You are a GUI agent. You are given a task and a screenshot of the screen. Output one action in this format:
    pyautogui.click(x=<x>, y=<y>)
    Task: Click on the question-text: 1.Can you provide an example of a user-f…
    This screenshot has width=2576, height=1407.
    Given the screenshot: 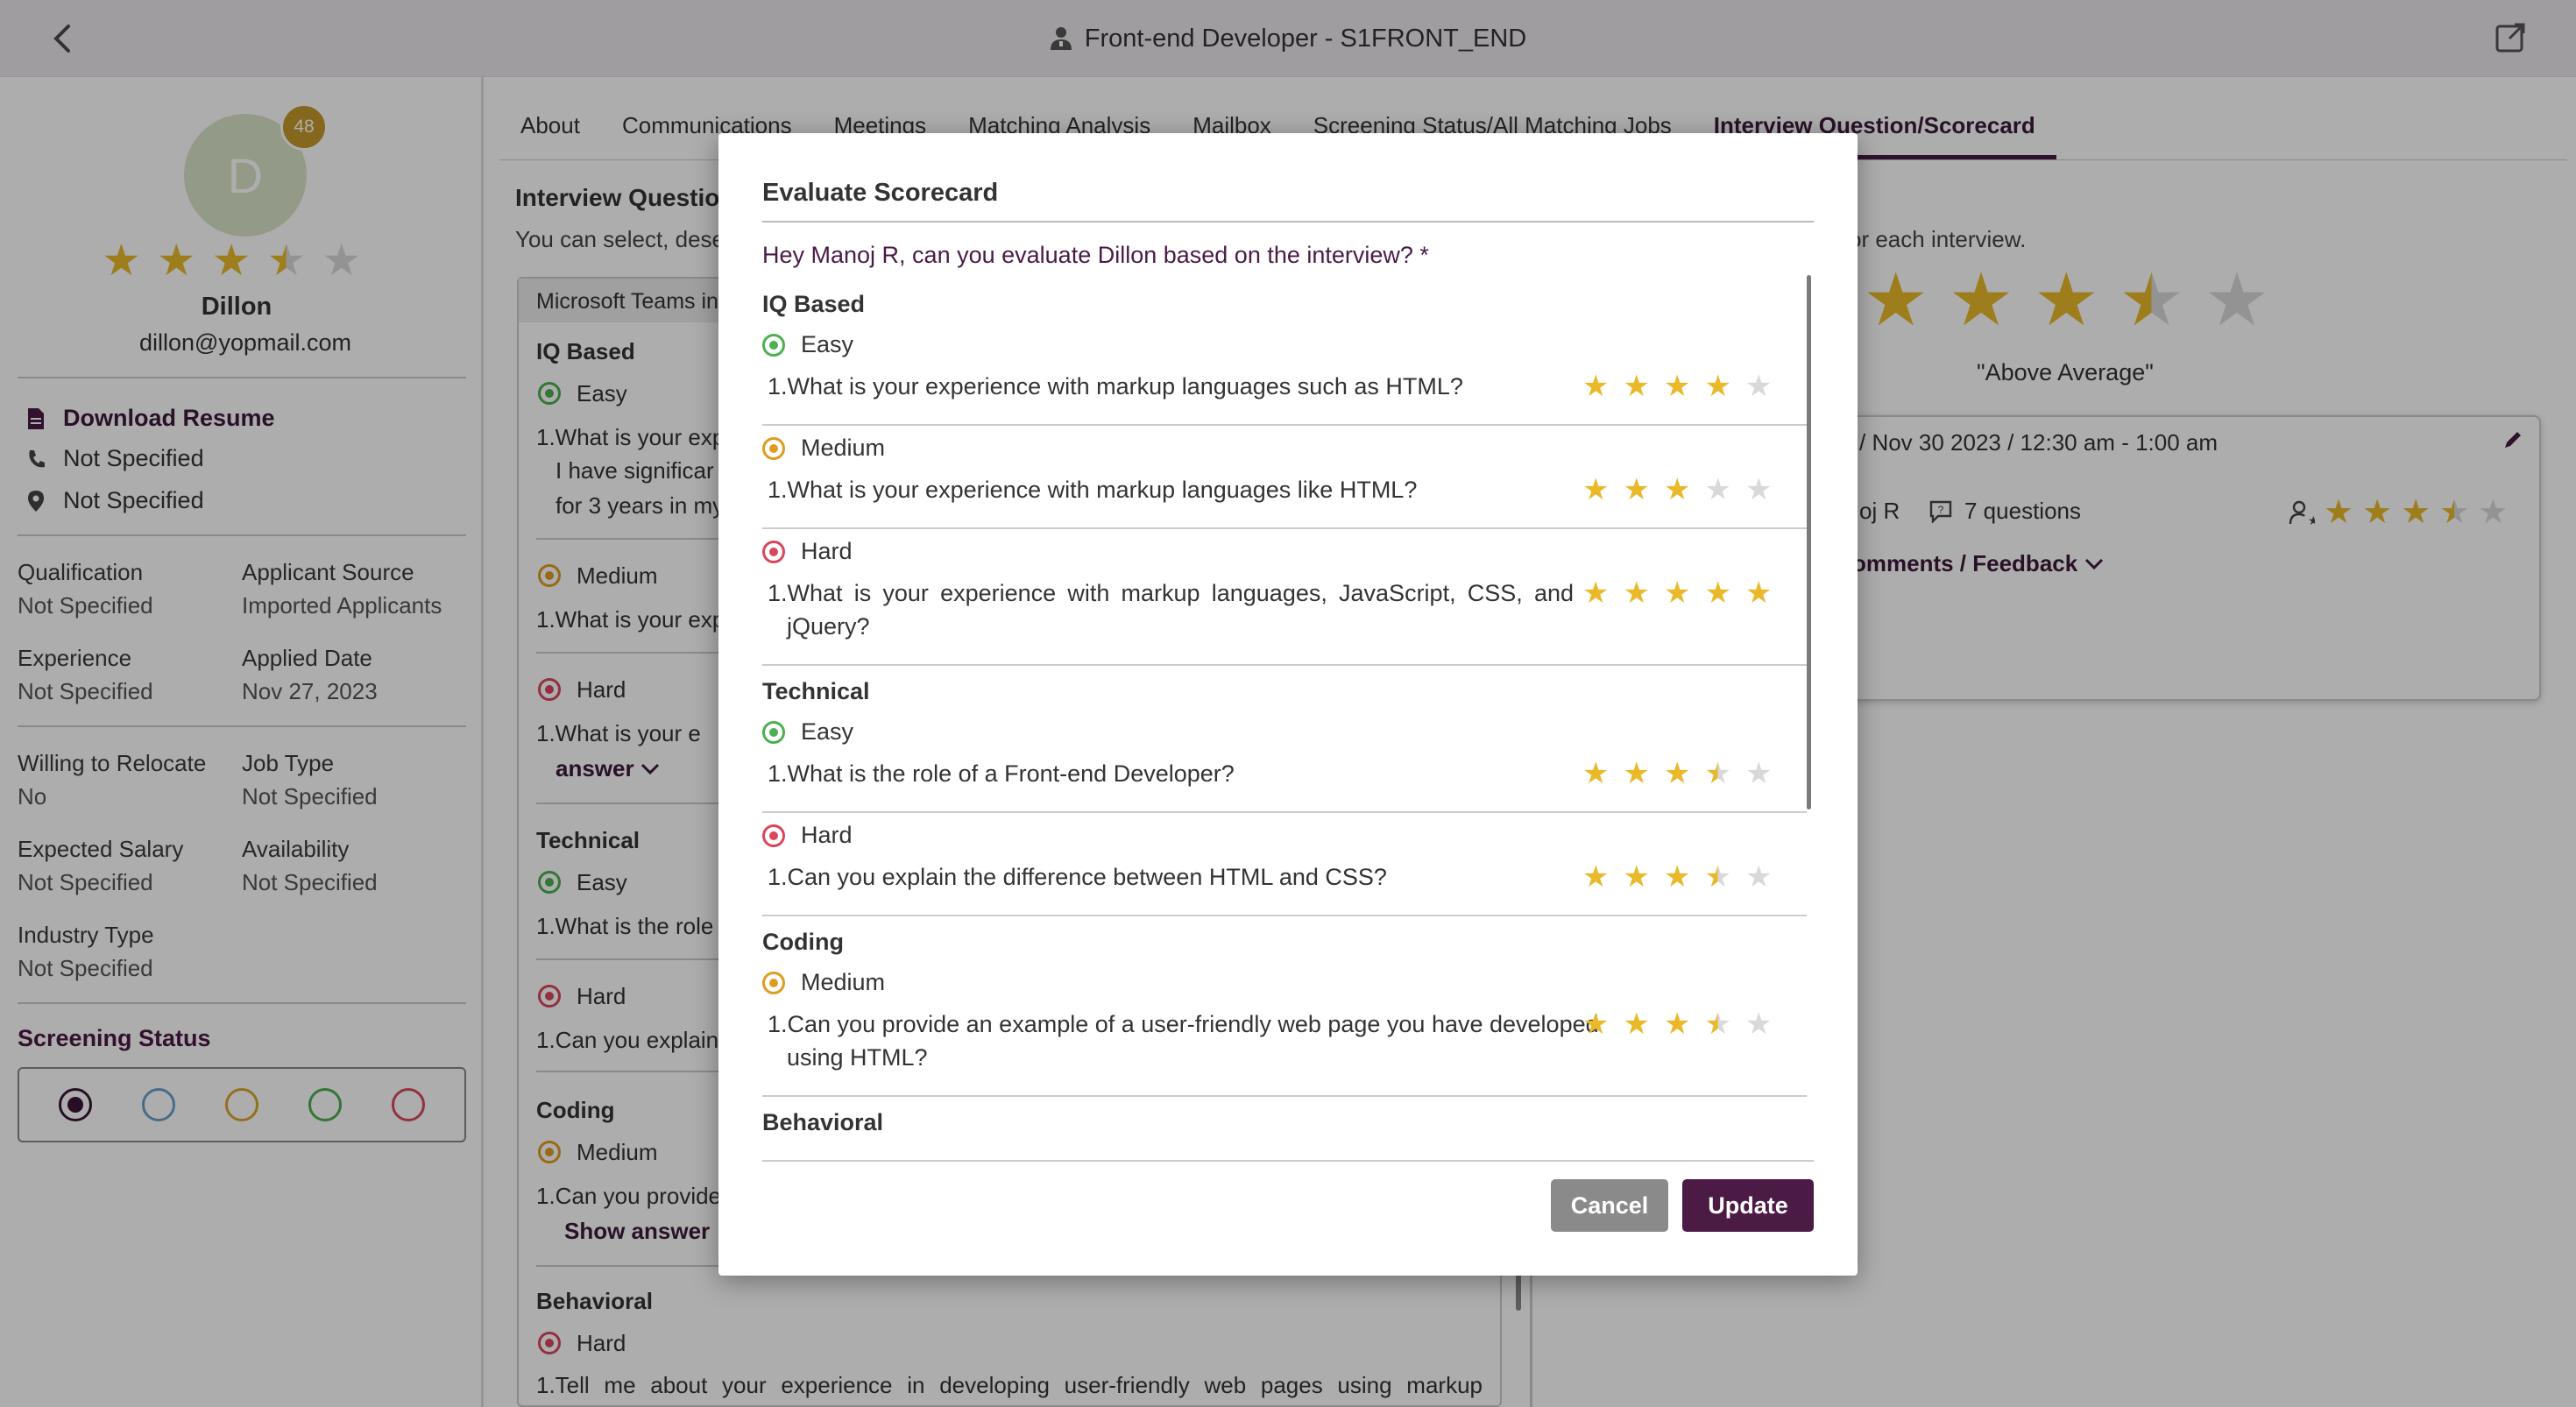 What is the action you would take?
    pyautogui.click(x=1183, y=1041)
    